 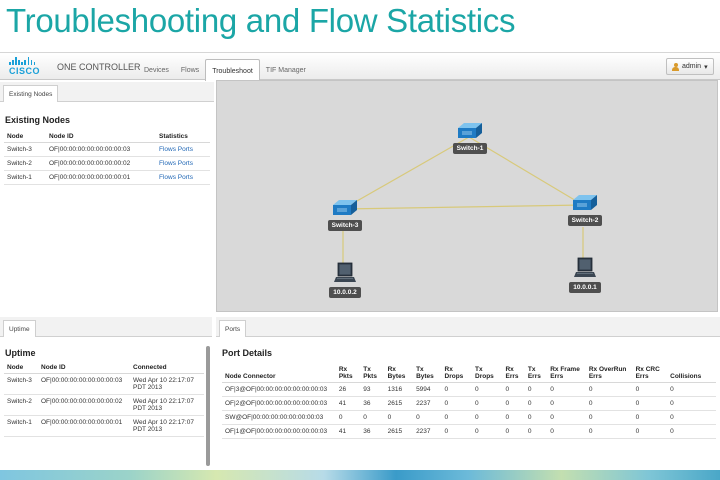 I want to click on main-nav: Devices Flows Troubleshoot TIF Manager, so click(x=225, y=67).